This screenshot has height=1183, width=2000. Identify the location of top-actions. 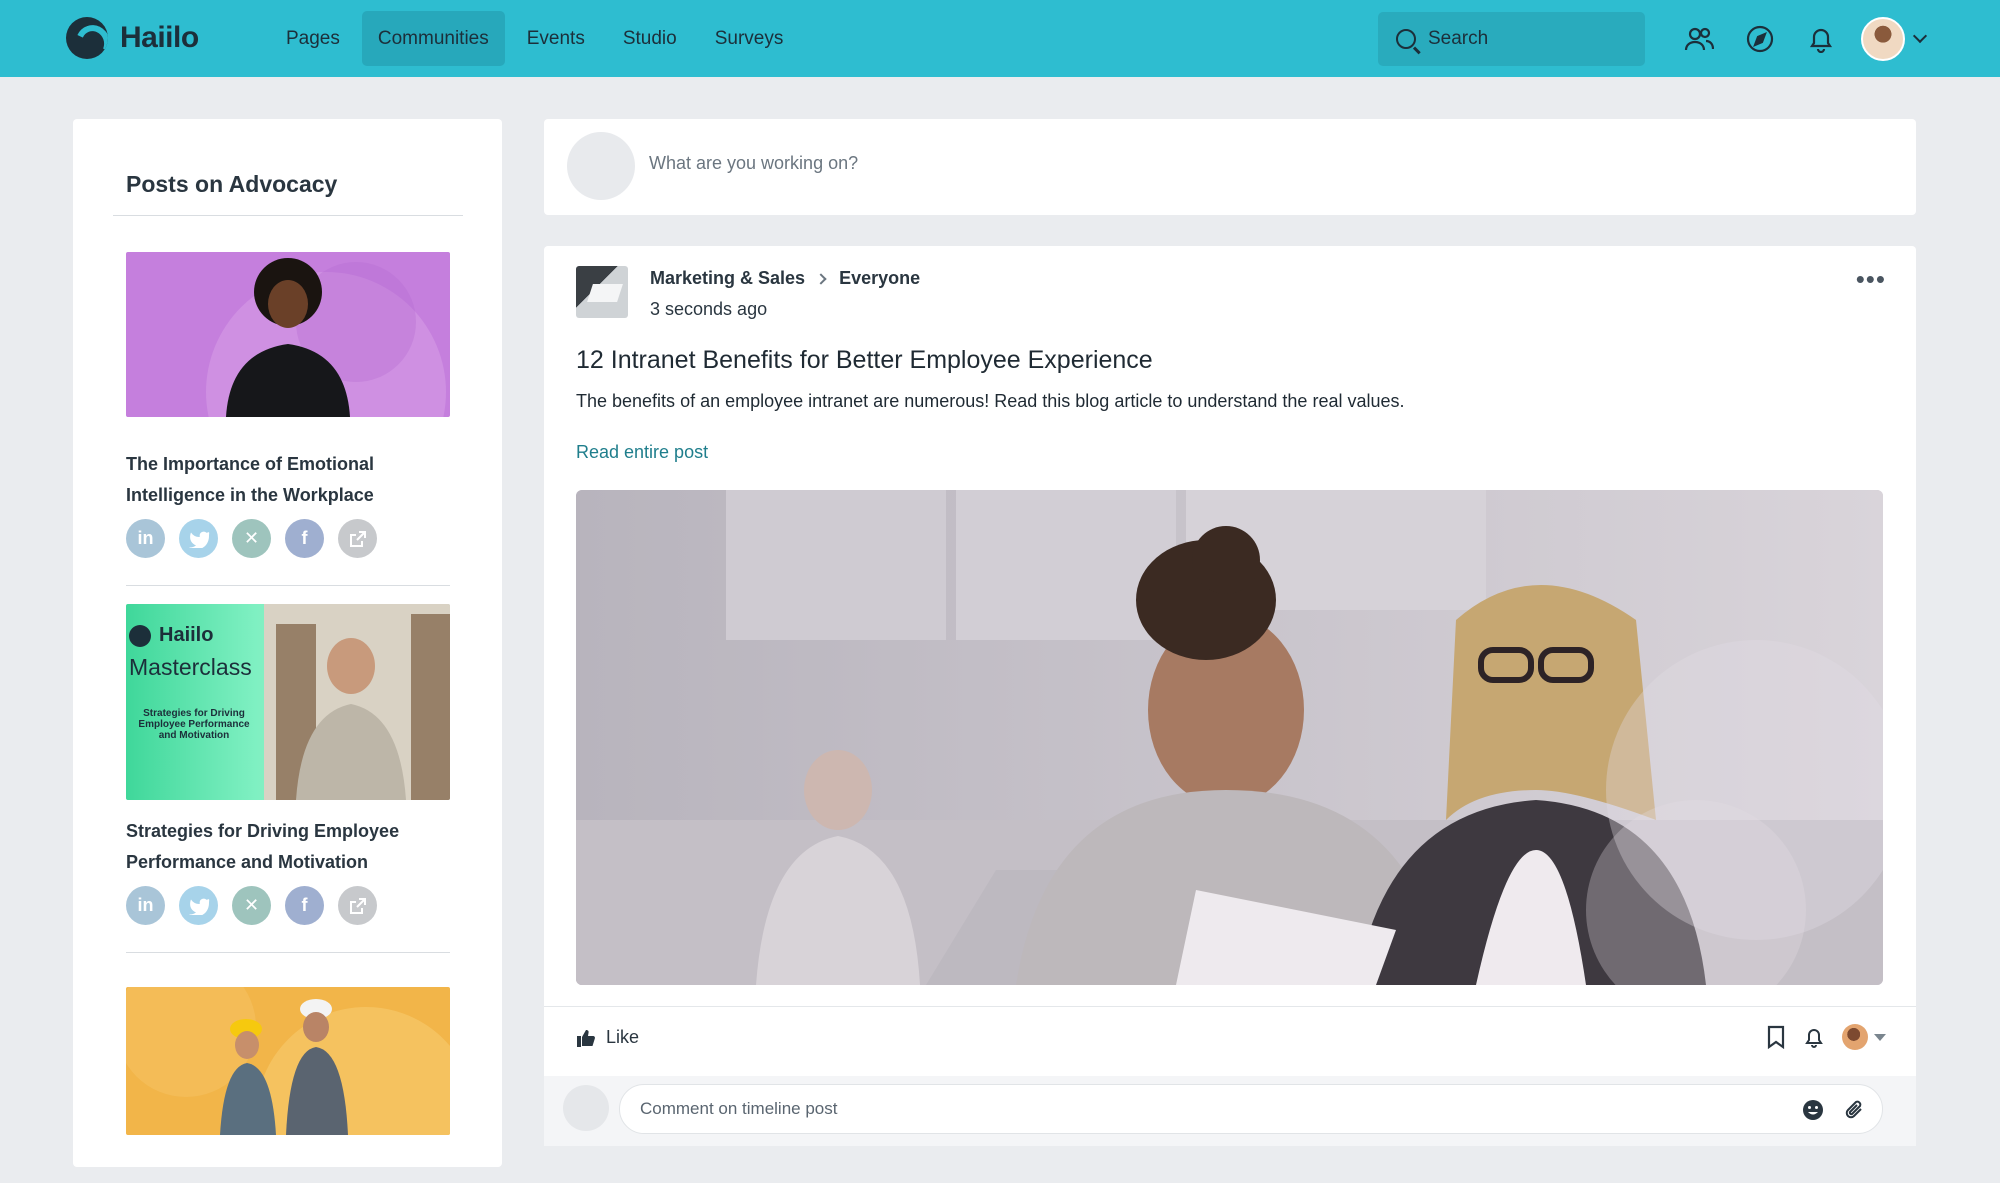
(1803, 39).